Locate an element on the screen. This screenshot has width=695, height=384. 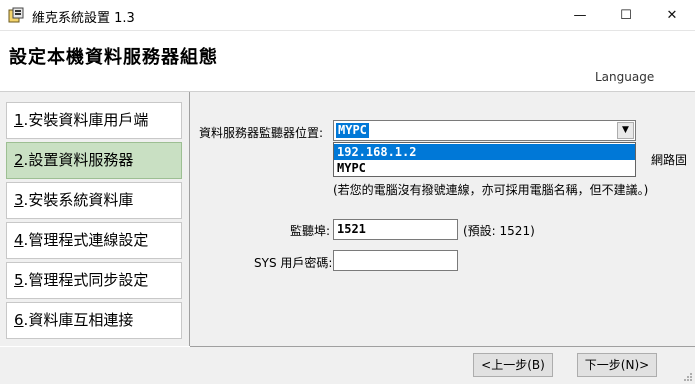
nav-step-configure-server: 2.設置資料服務器 is located at coordinates (94, 160).